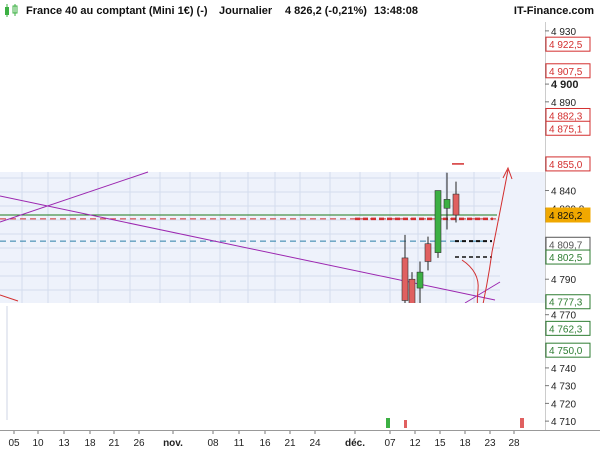 The height and width of the screenshot is (451, 600). I want to click on price-label: 4 762,3, so click(566, 329).